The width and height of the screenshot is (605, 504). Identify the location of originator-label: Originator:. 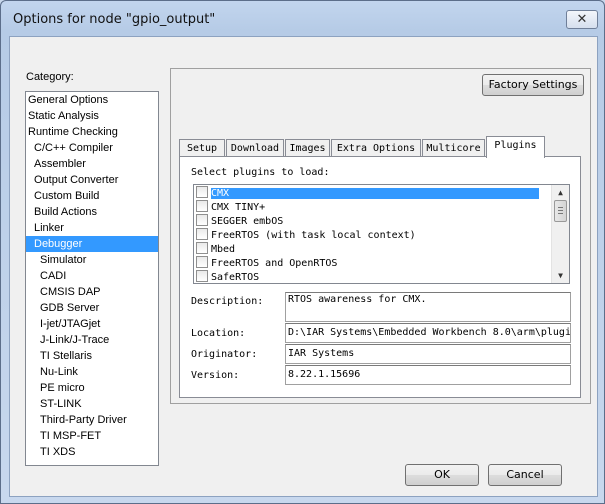
(224, 354).